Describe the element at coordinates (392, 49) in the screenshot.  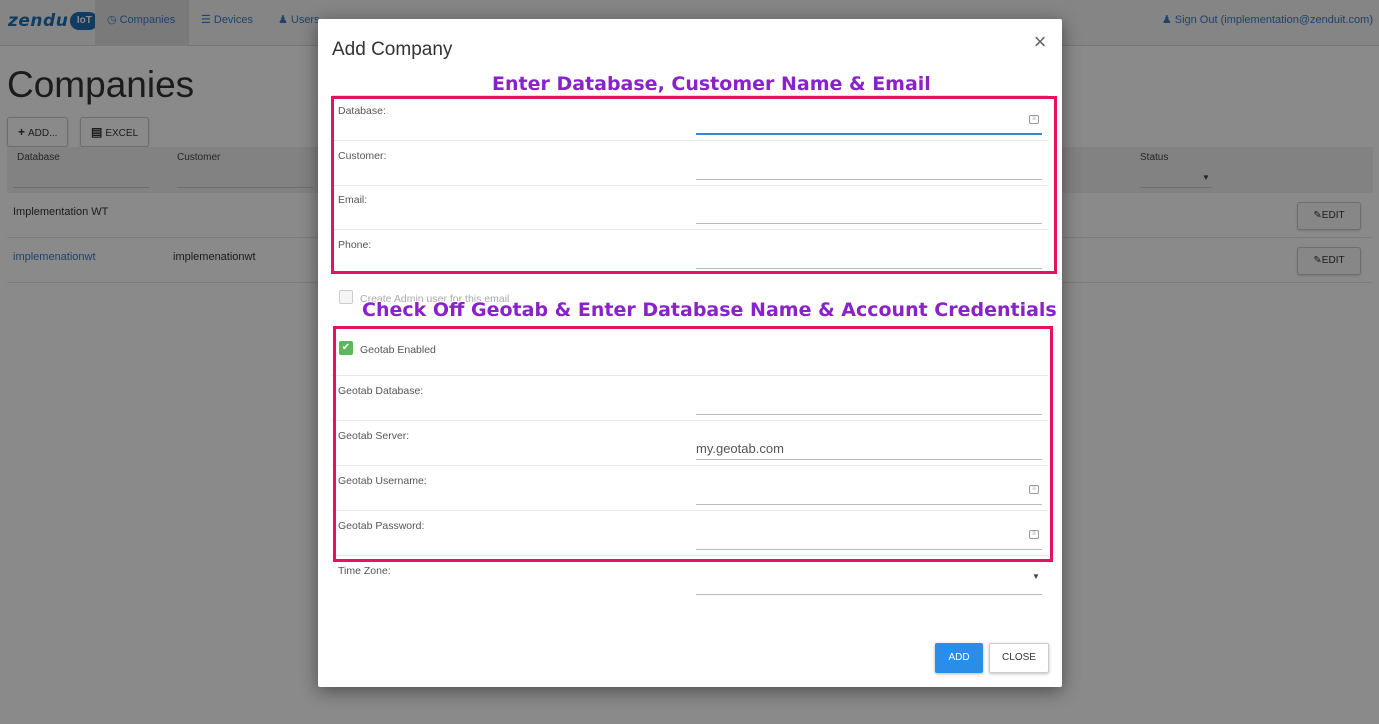
I see `dialog-title: Add Company` at that location.